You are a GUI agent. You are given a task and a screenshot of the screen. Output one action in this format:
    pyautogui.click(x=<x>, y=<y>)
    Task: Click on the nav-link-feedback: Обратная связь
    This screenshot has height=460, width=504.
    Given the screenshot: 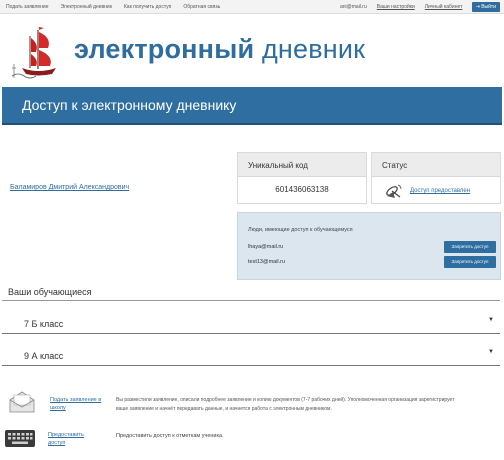 What is the action you would take?
    pyautogui.click(x=201, y=7)
    